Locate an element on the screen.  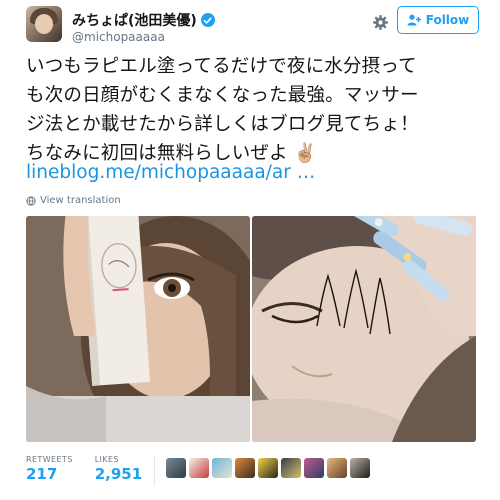
retweets-stat: RETWEETS 217 is located at coordinates (49, 469).